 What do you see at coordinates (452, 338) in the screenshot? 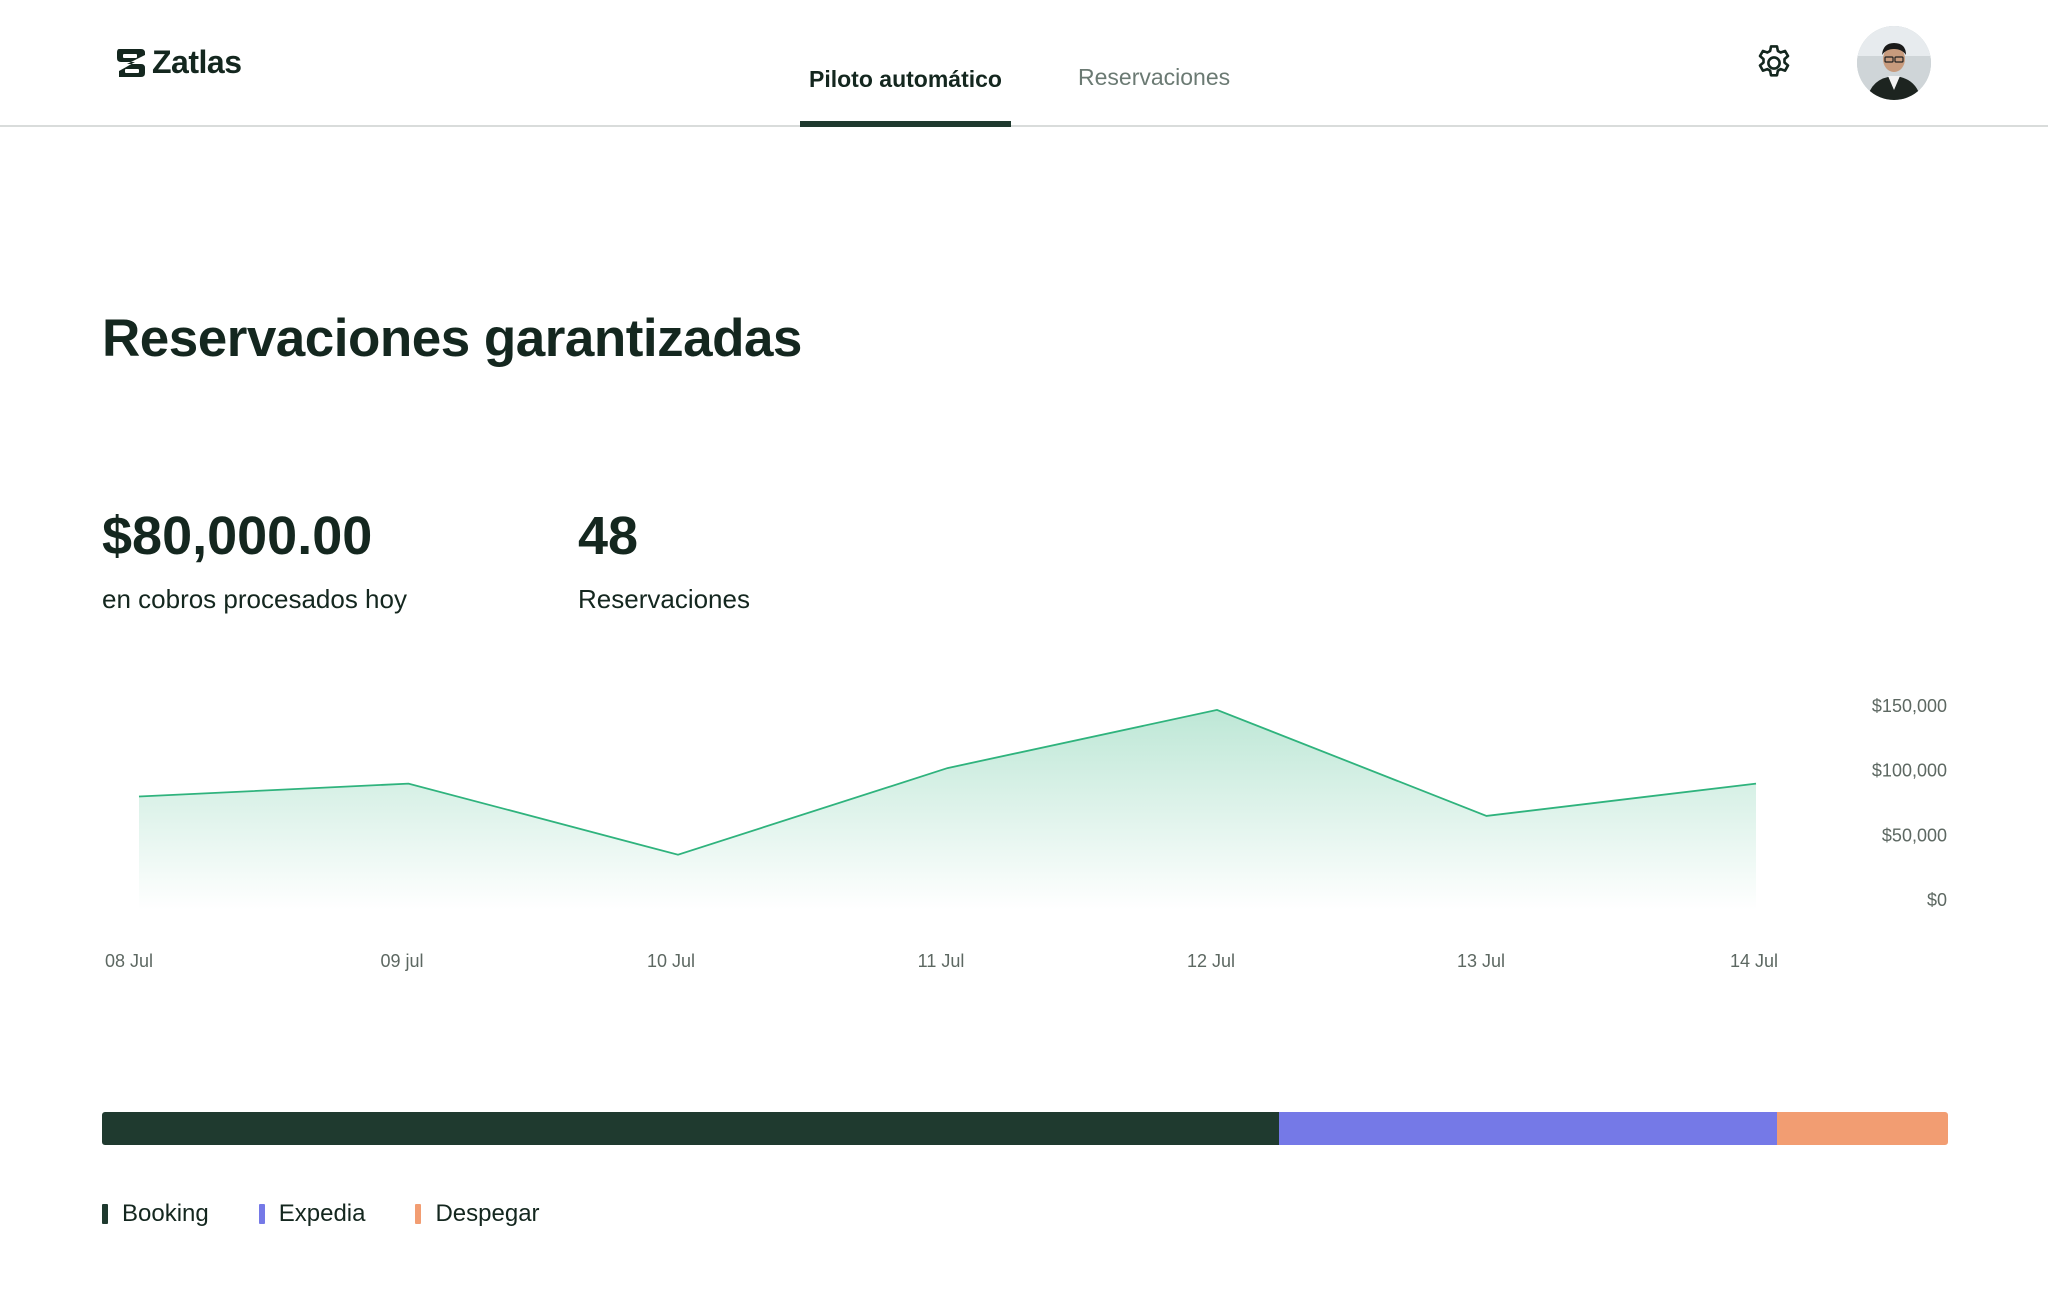
I see `page-title: Reservaciones garantizadas` at bounding box center [452, 338].